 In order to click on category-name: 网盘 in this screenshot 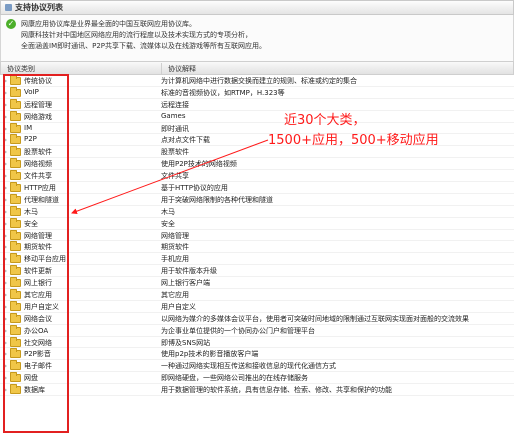, I will do `click(31, 378)`.